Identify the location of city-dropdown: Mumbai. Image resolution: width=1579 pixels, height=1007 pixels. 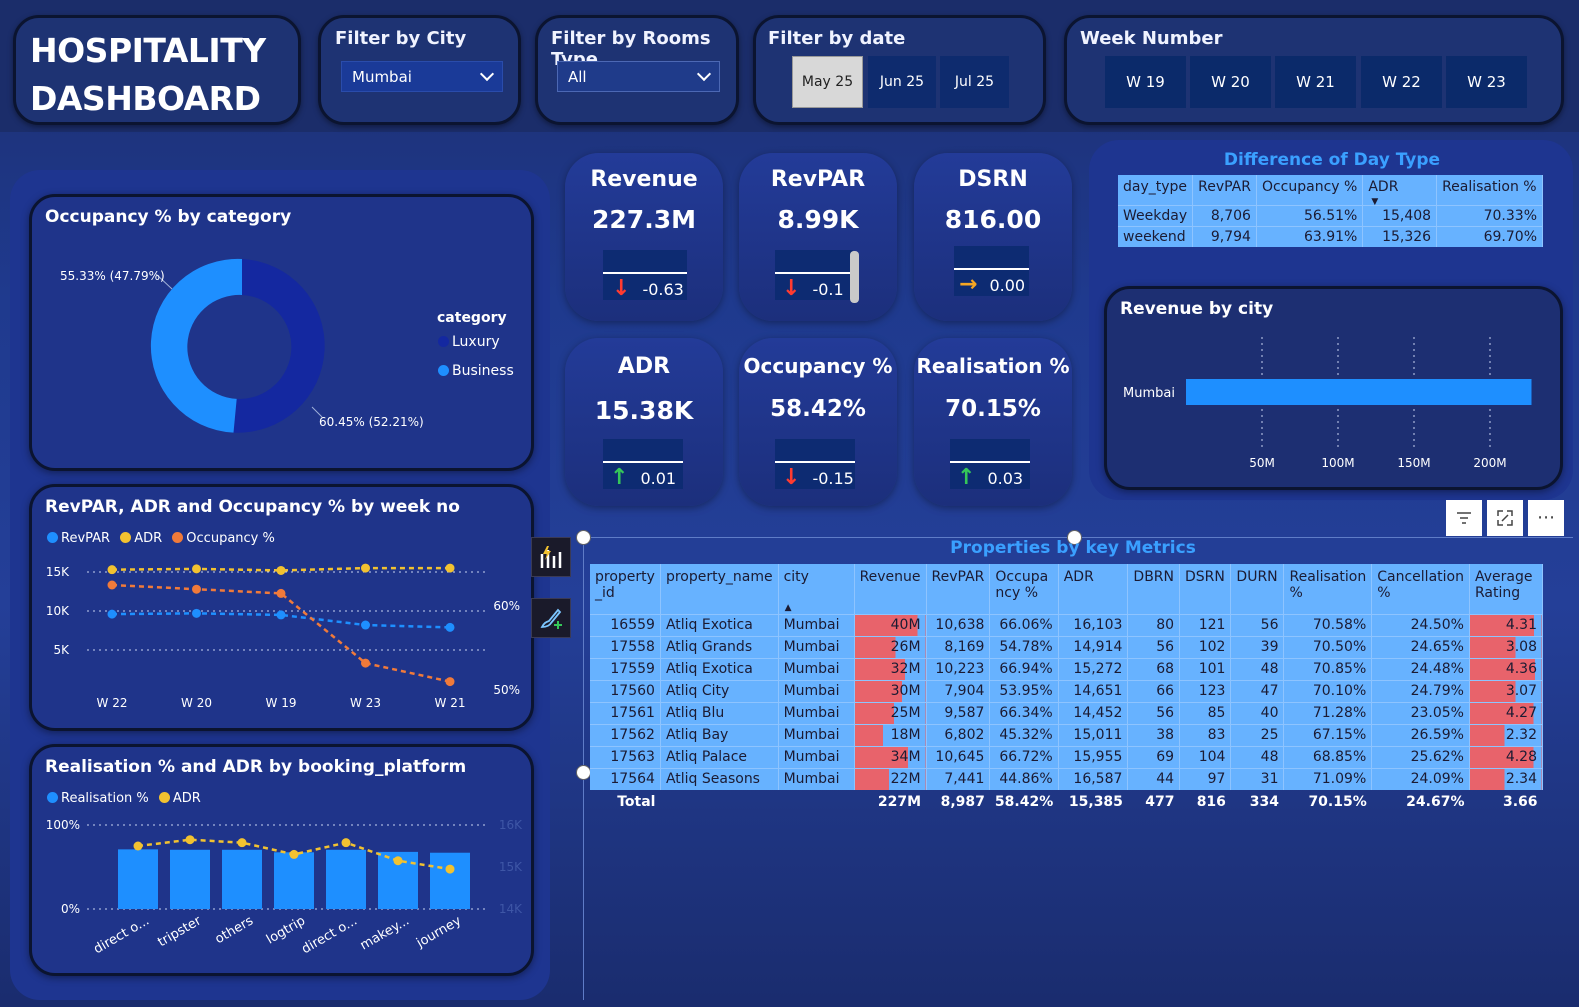
(422, 76).